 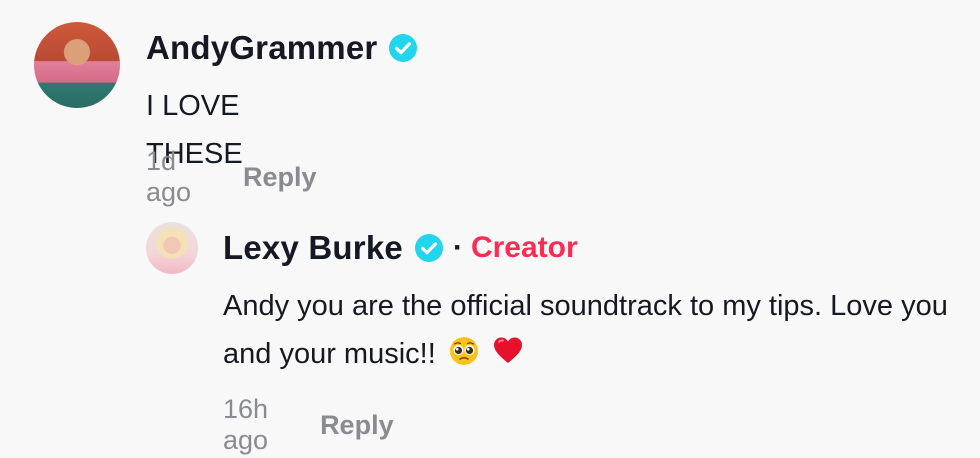 What do you see at coordinates (507, 350) in the screenshot?
I see `red-heart-emoji-icon` at bounding box center [507, 350].